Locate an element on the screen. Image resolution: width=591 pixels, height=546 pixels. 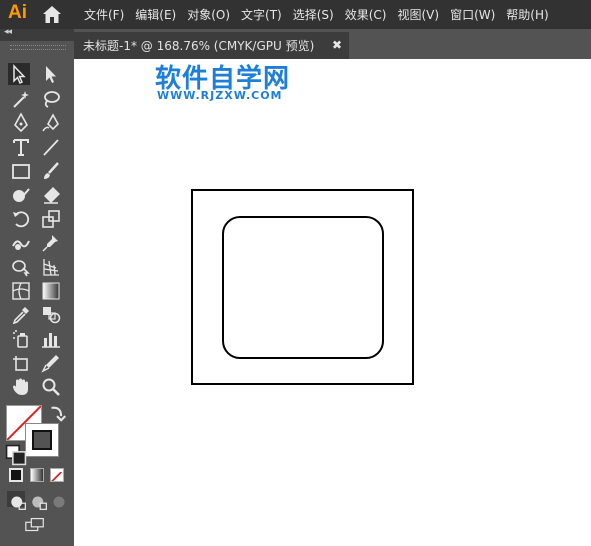
draw-inside-icon is located at coordinates (57, 499).